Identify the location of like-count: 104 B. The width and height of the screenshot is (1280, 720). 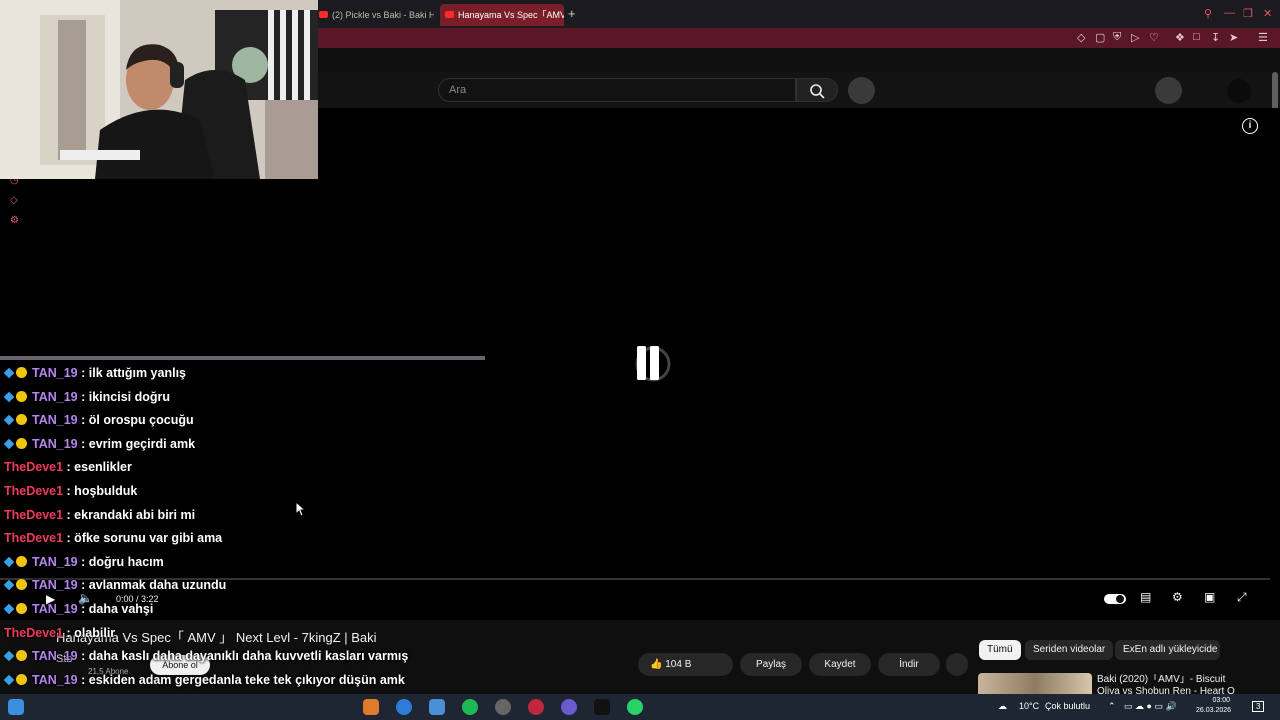
(678, 664).